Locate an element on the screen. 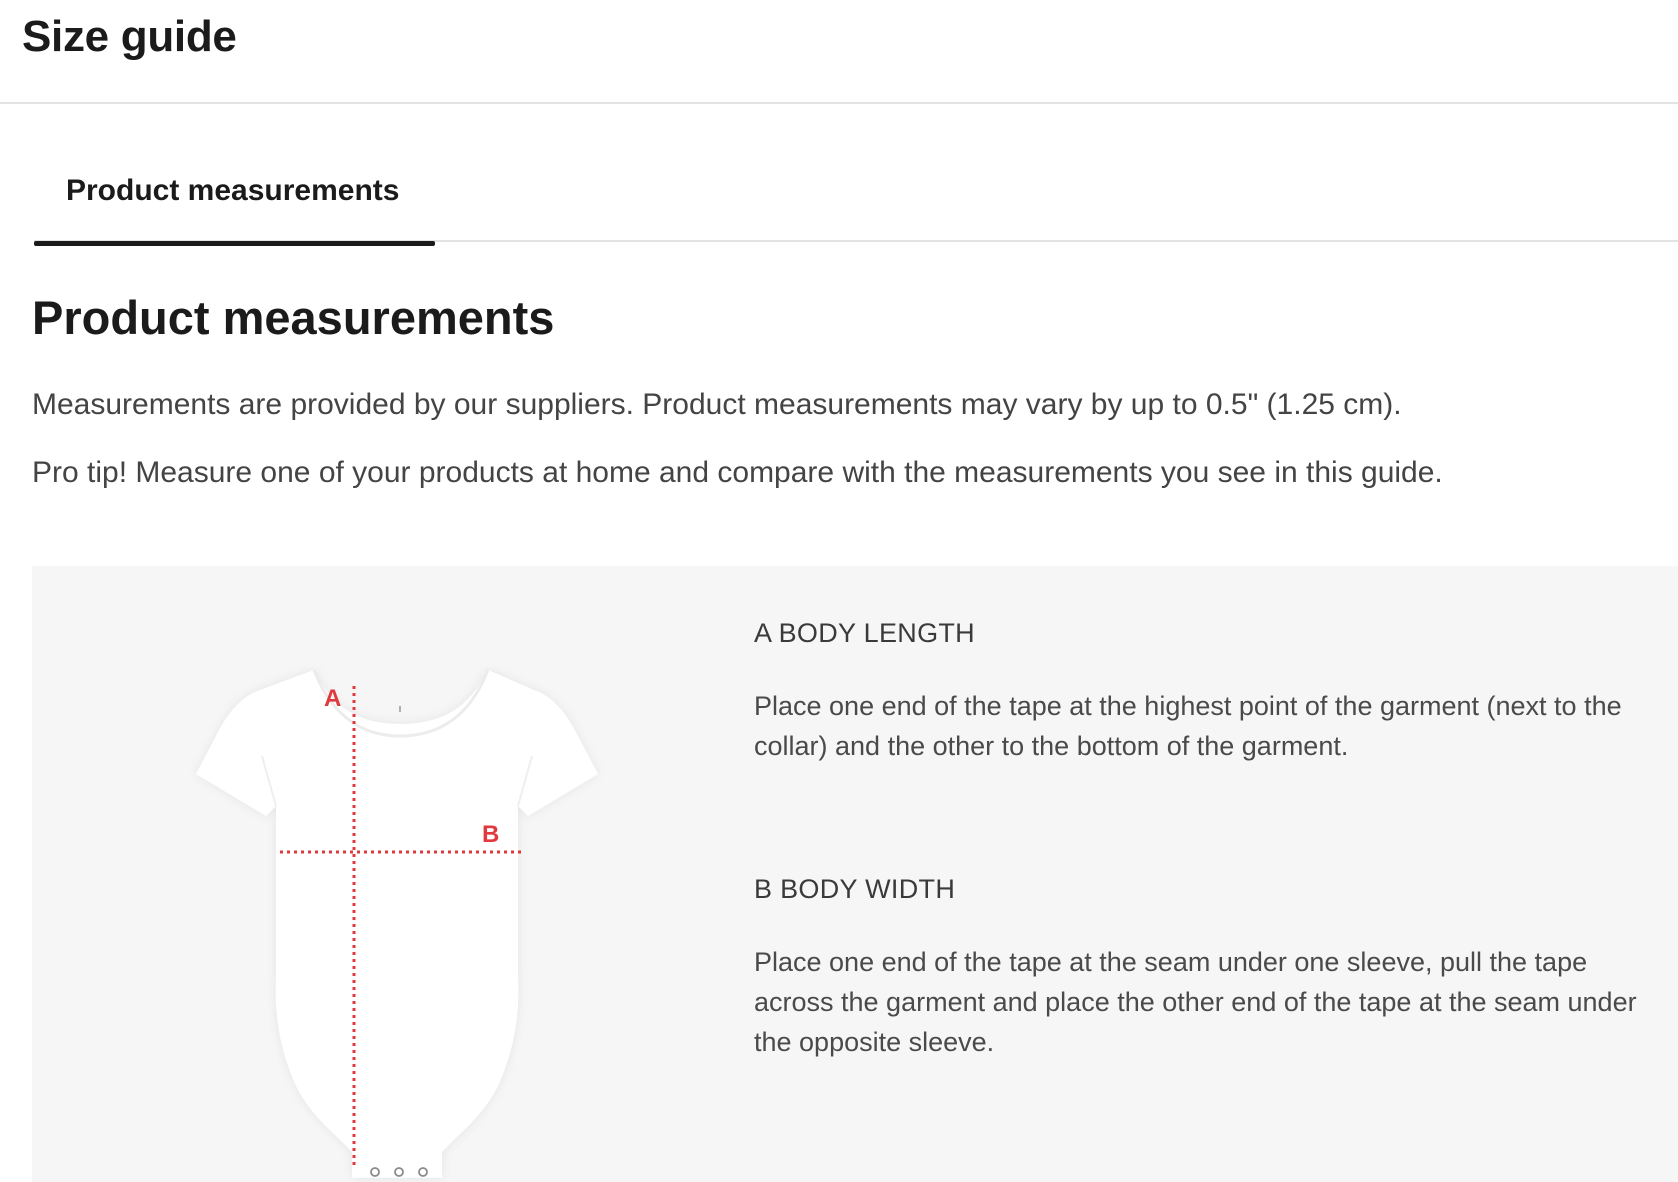 Image resolution: width=1678 pixels, height=1182 pixels. tab-product-measurements: Product measurements is located at coordinates (234, 175).